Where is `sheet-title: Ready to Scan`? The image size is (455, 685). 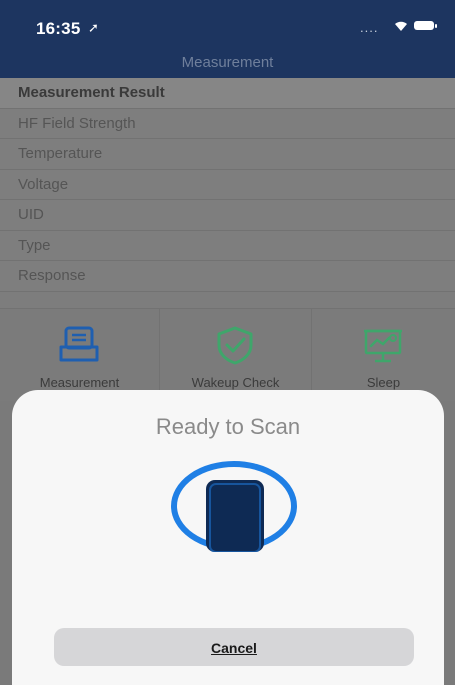
sheet-title: Ready to Scan is located at coordinates (228, 426).